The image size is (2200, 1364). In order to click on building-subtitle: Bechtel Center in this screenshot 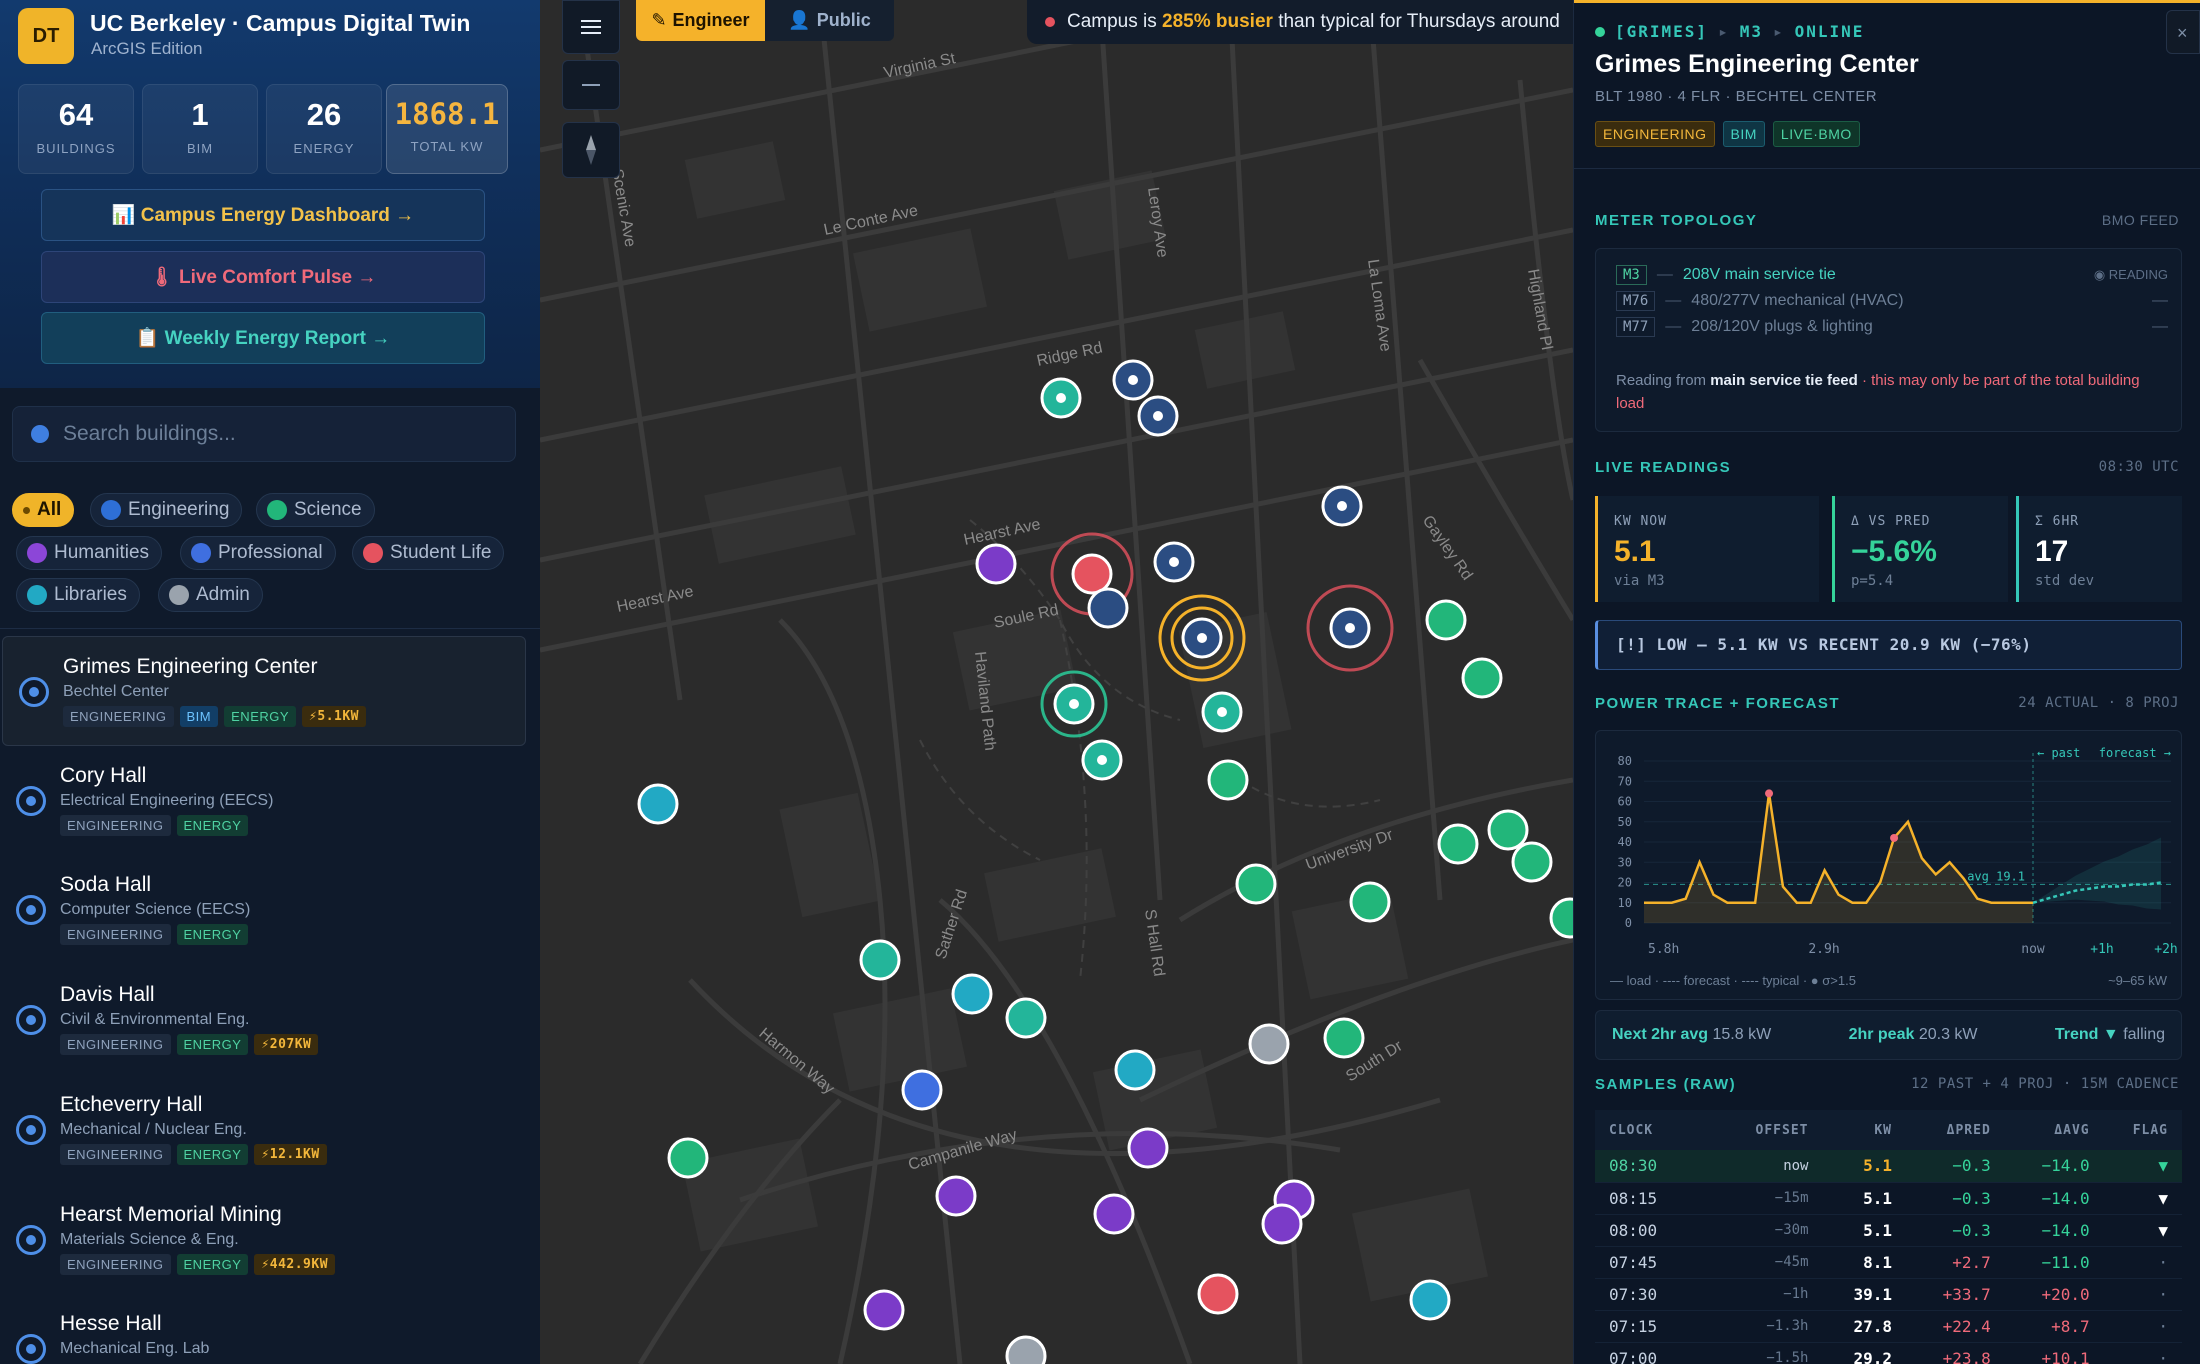, I will do `click(116, 691)`.